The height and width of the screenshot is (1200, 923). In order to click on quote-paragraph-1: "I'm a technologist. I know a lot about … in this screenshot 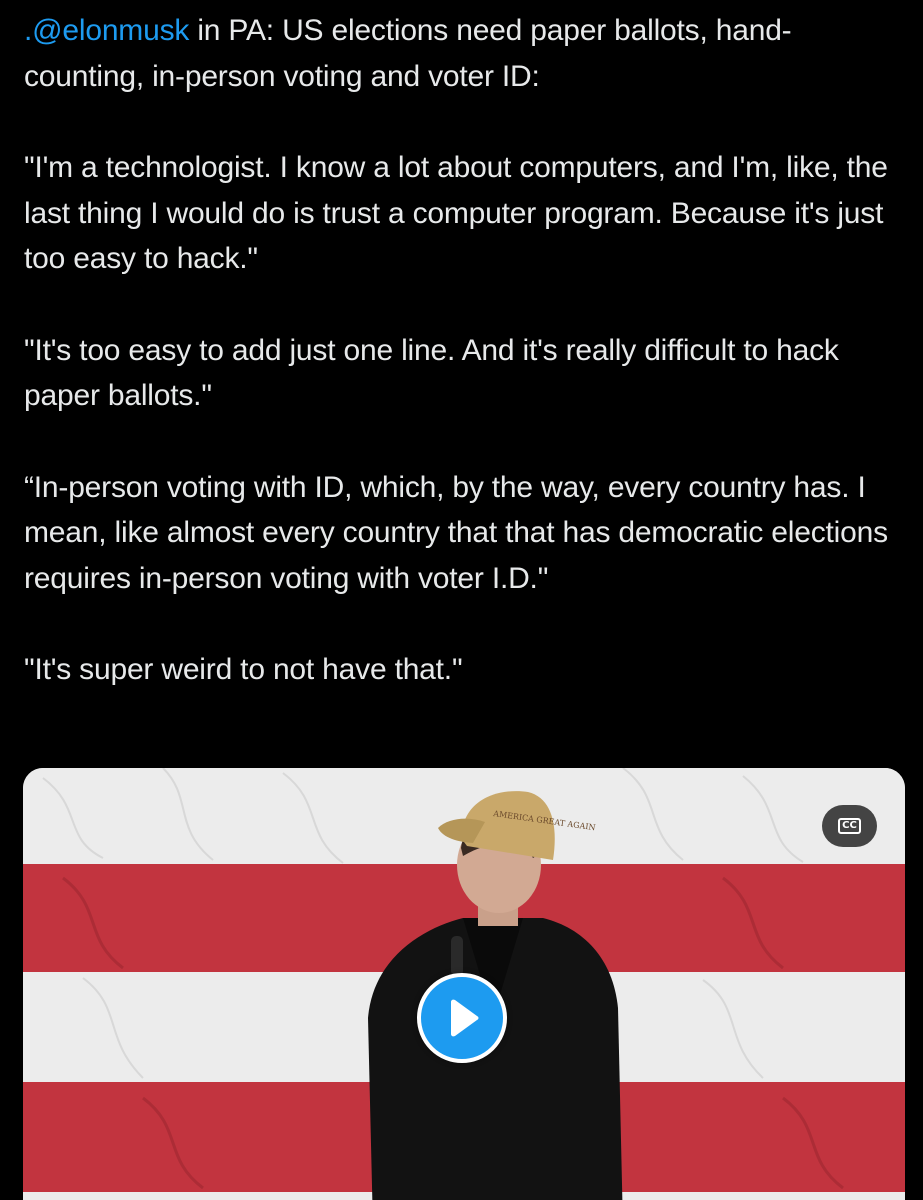, I will do `click(456, 213)`.